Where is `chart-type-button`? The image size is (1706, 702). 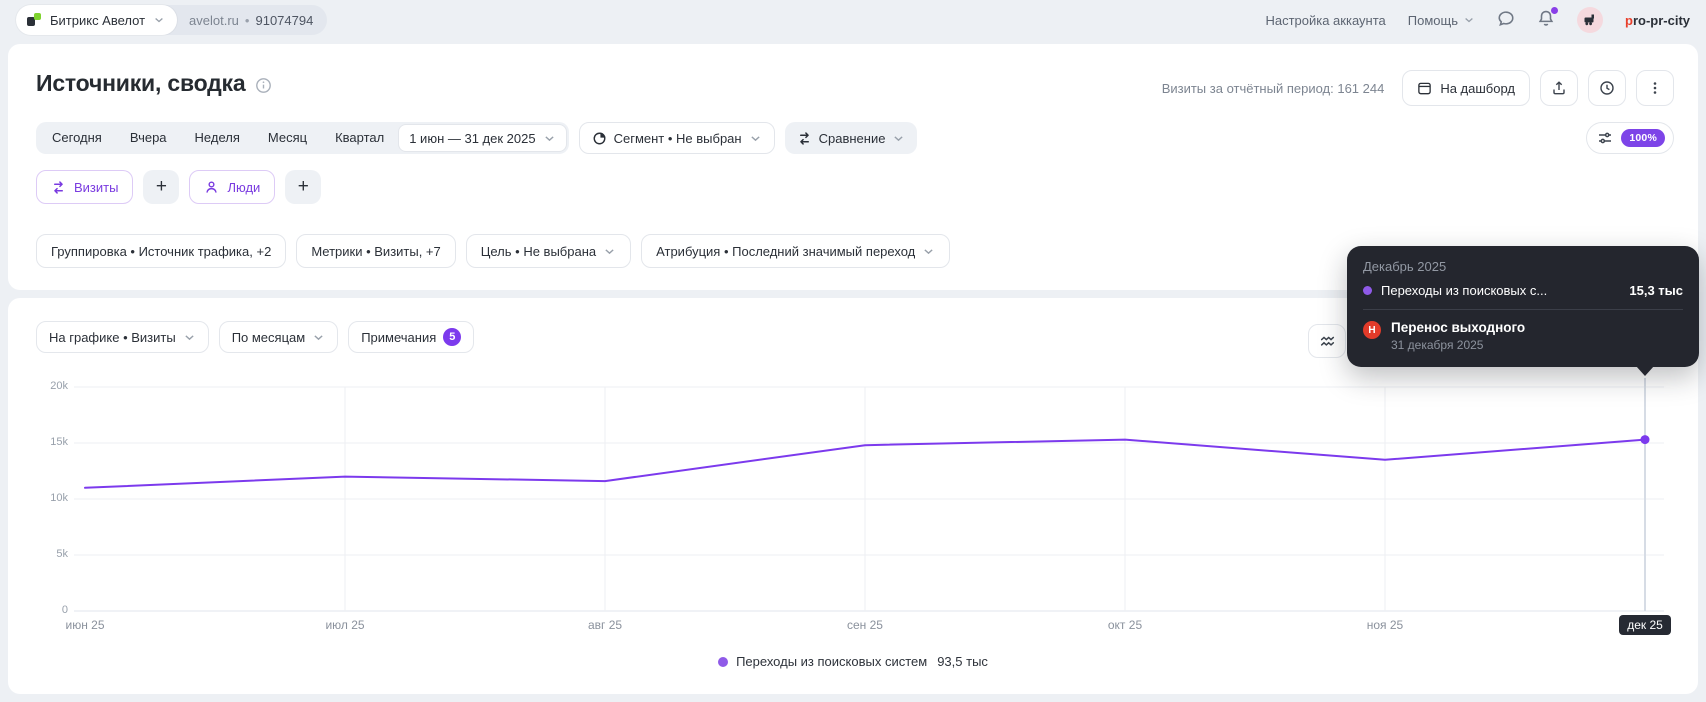 chart-type-button is located at coordinates (1327, 341).